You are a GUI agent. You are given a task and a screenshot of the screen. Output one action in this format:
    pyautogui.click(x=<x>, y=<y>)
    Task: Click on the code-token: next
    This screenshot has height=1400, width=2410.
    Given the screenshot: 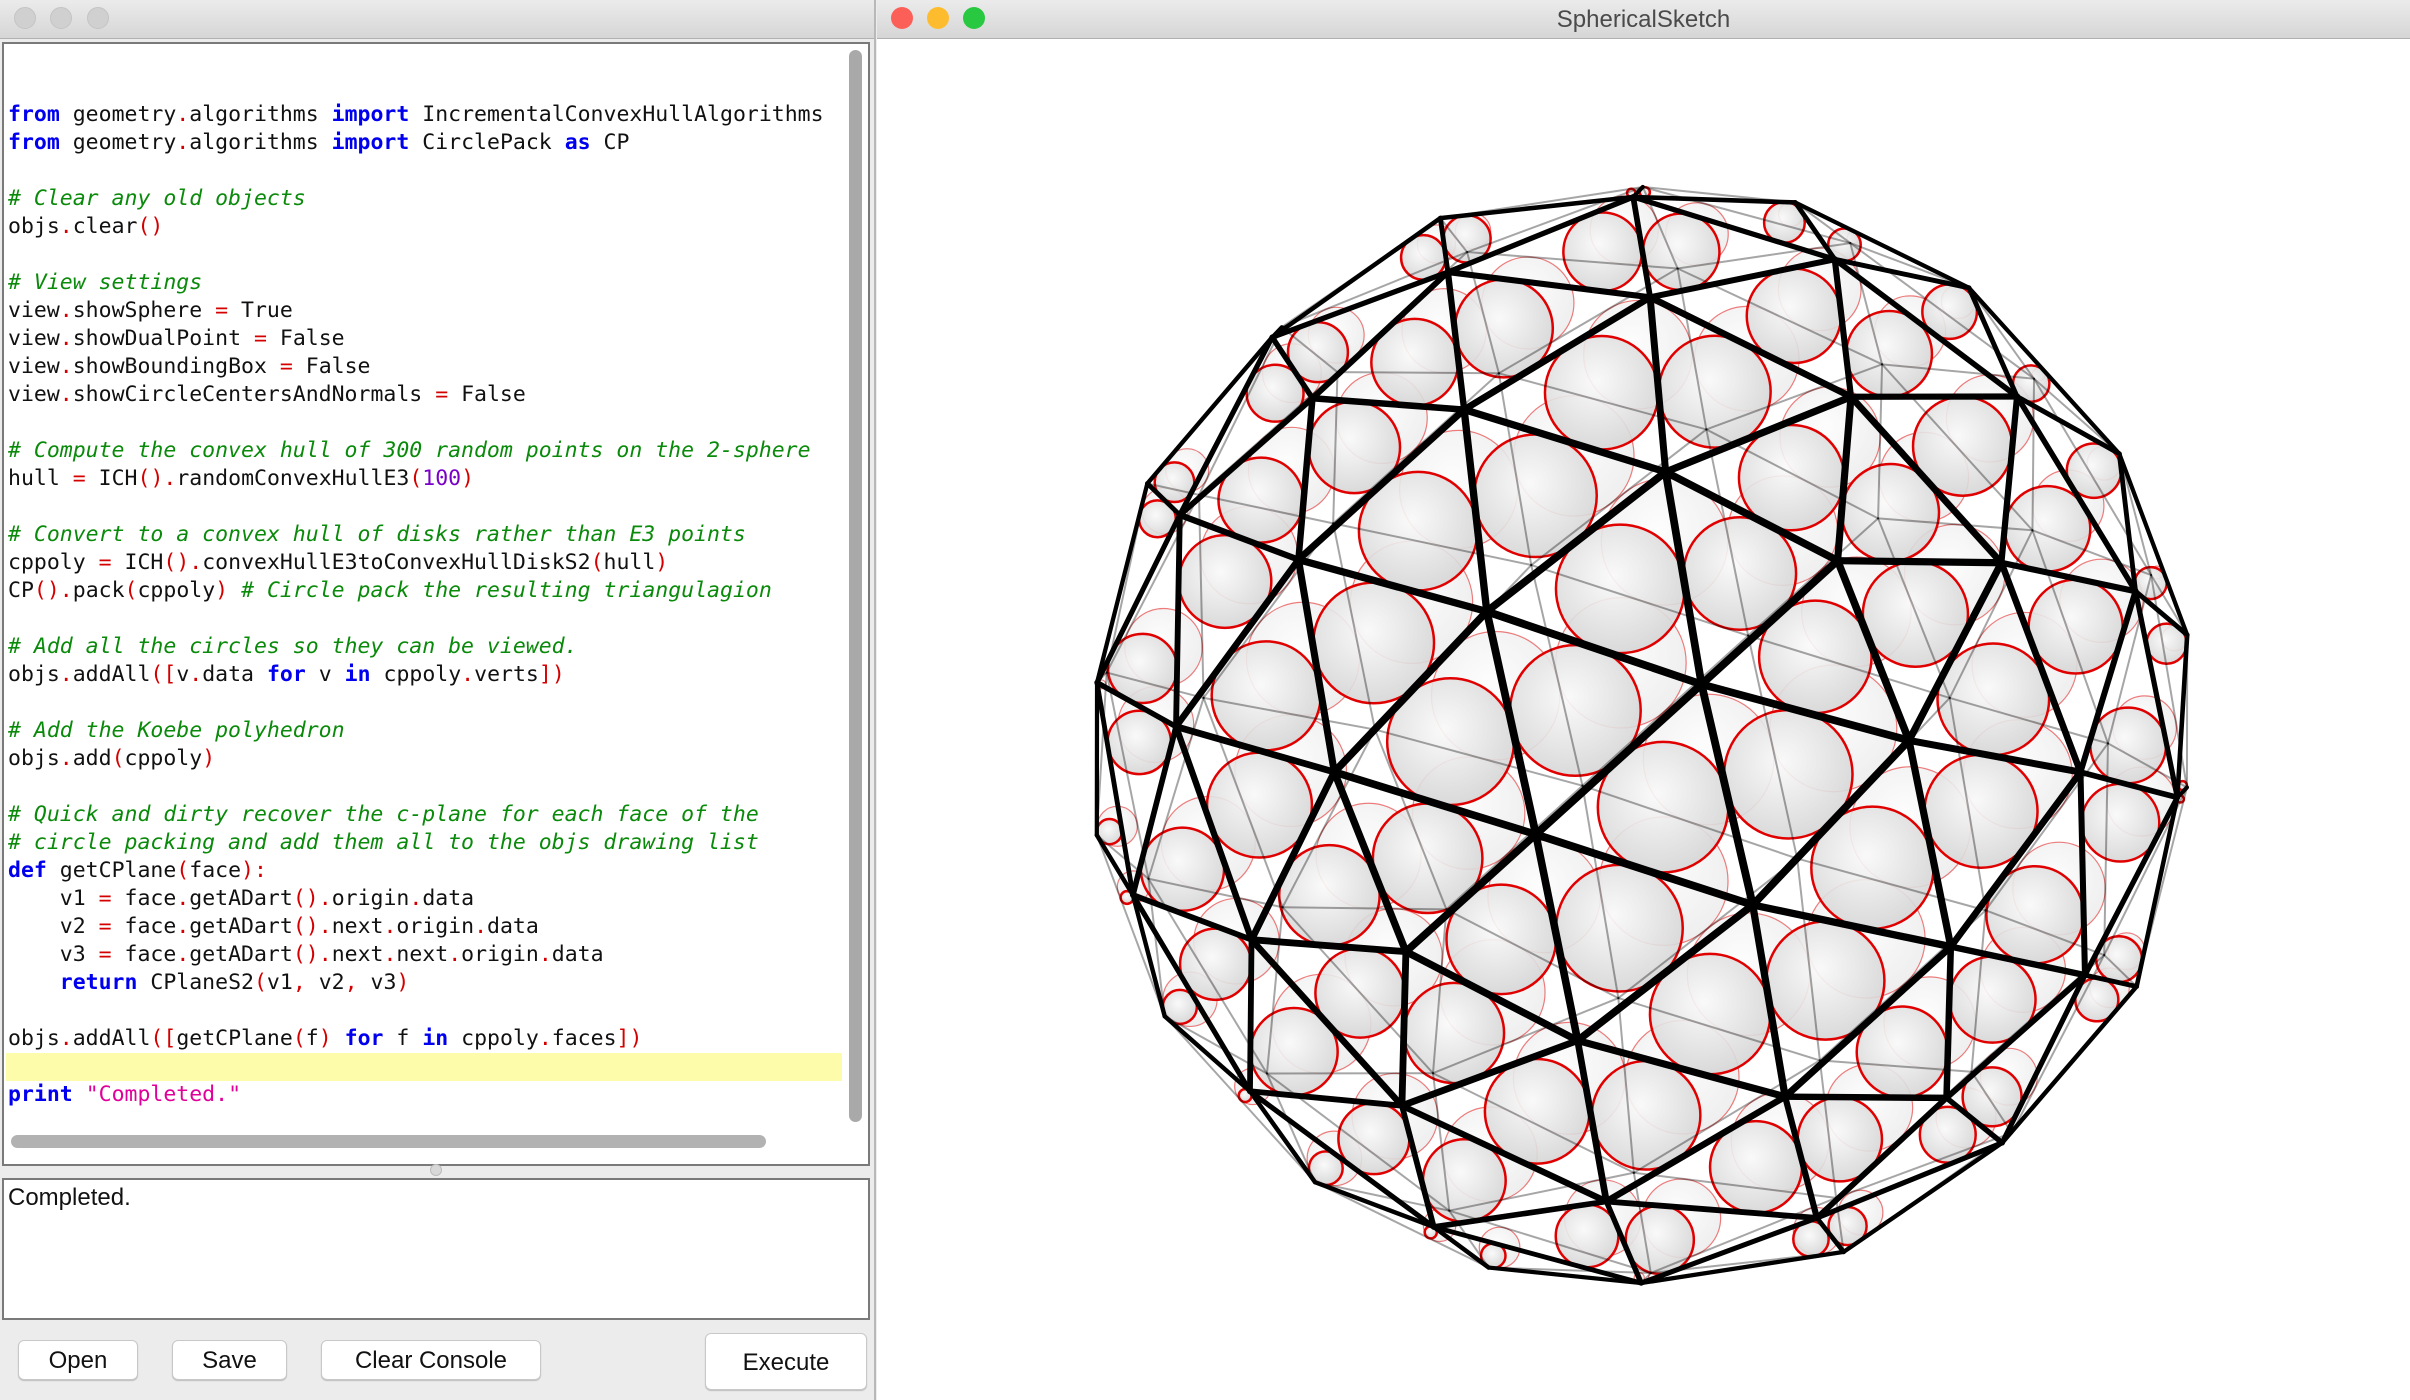 What is the action you would take?
    pyautogui.click(x=357, y=926)
    